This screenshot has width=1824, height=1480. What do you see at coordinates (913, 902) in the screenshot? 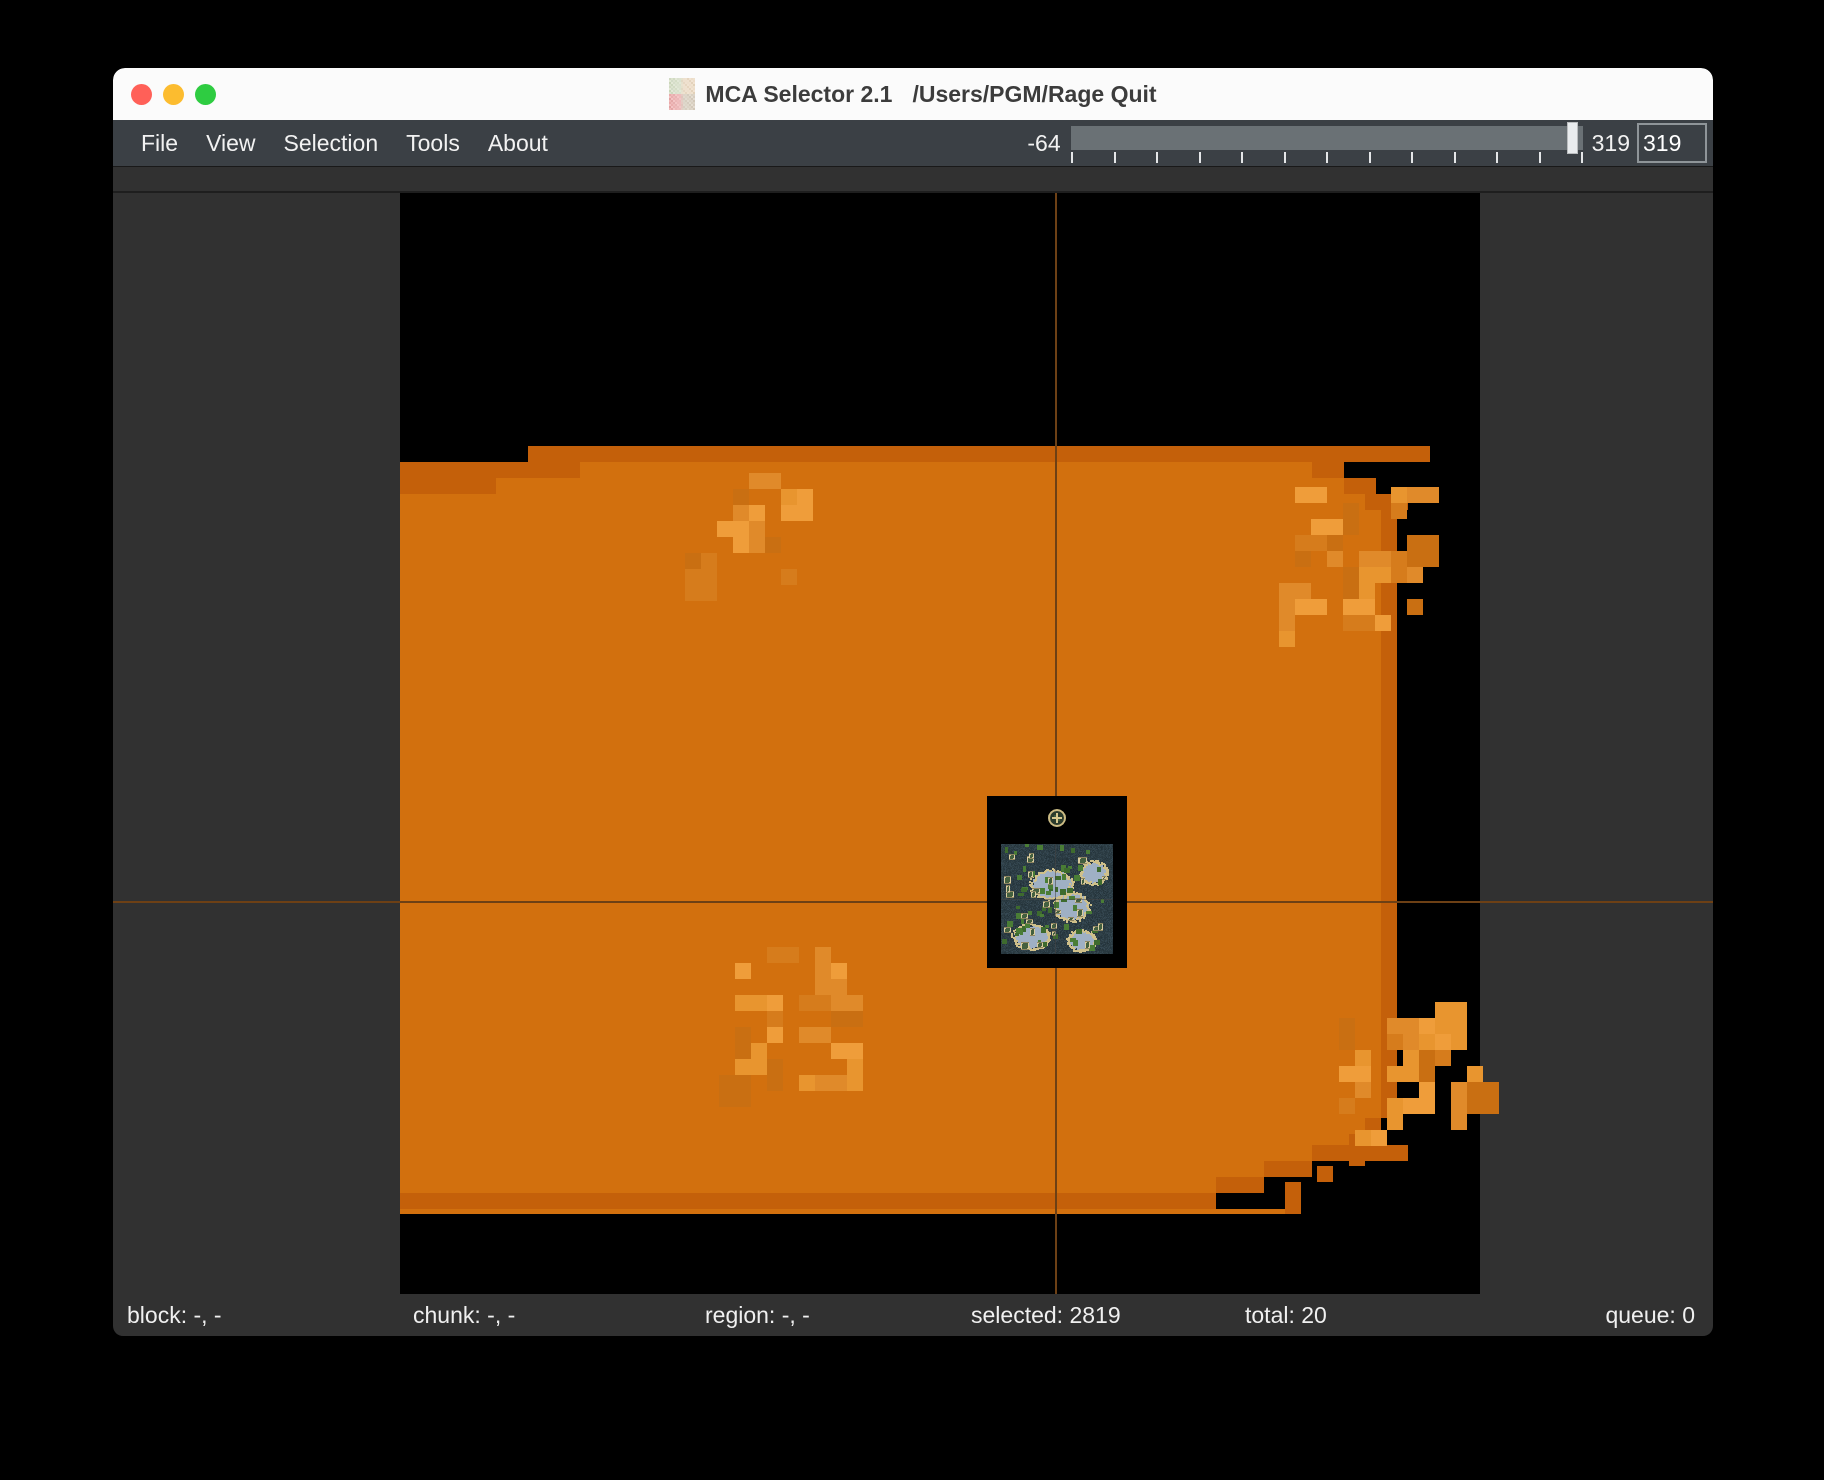
I see `region-grid-horizontal` at bounding box center [913, 902].